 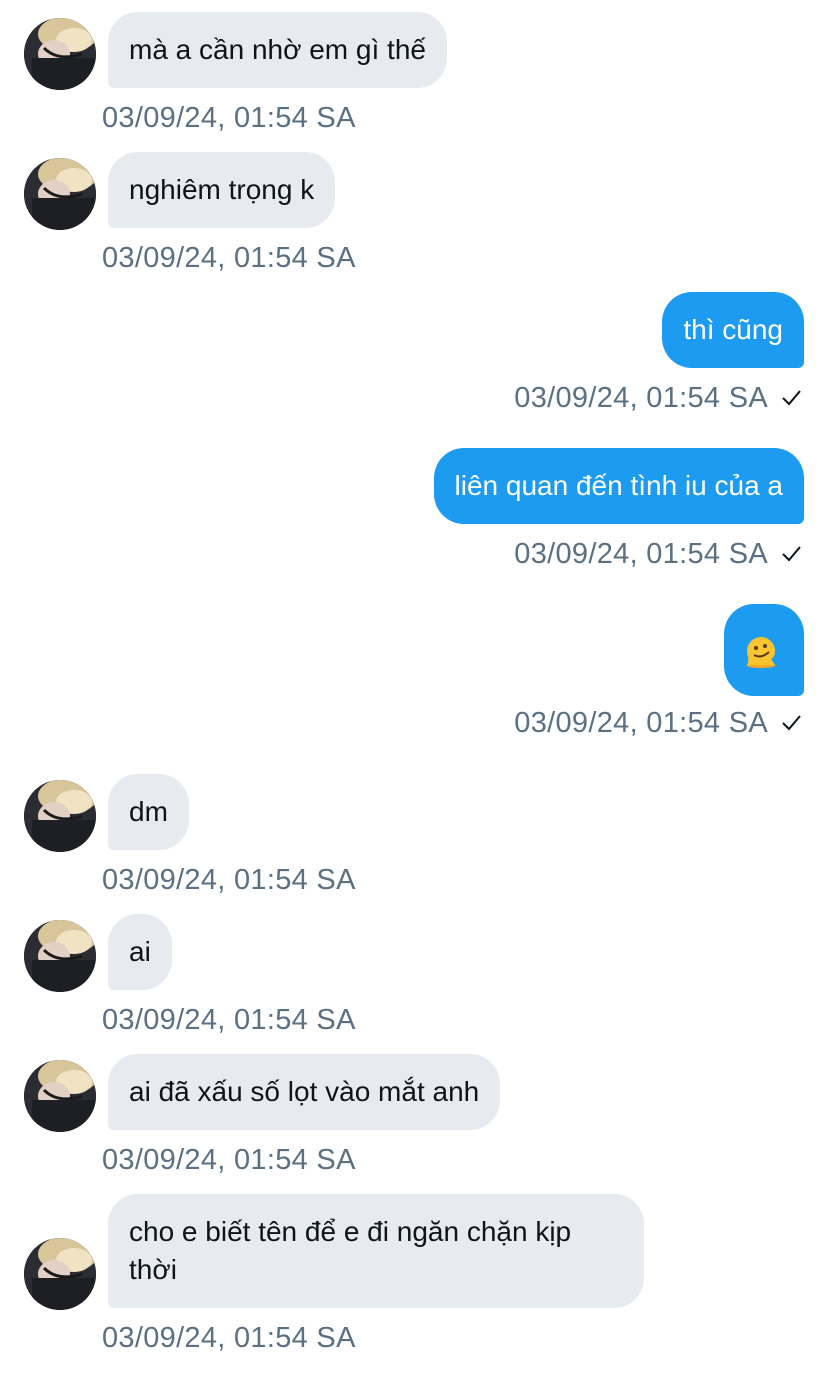 What do you see at coordinates (761, 652) in the screenshot?
I see `melting-face-icon` at bounding box center [761, 652].